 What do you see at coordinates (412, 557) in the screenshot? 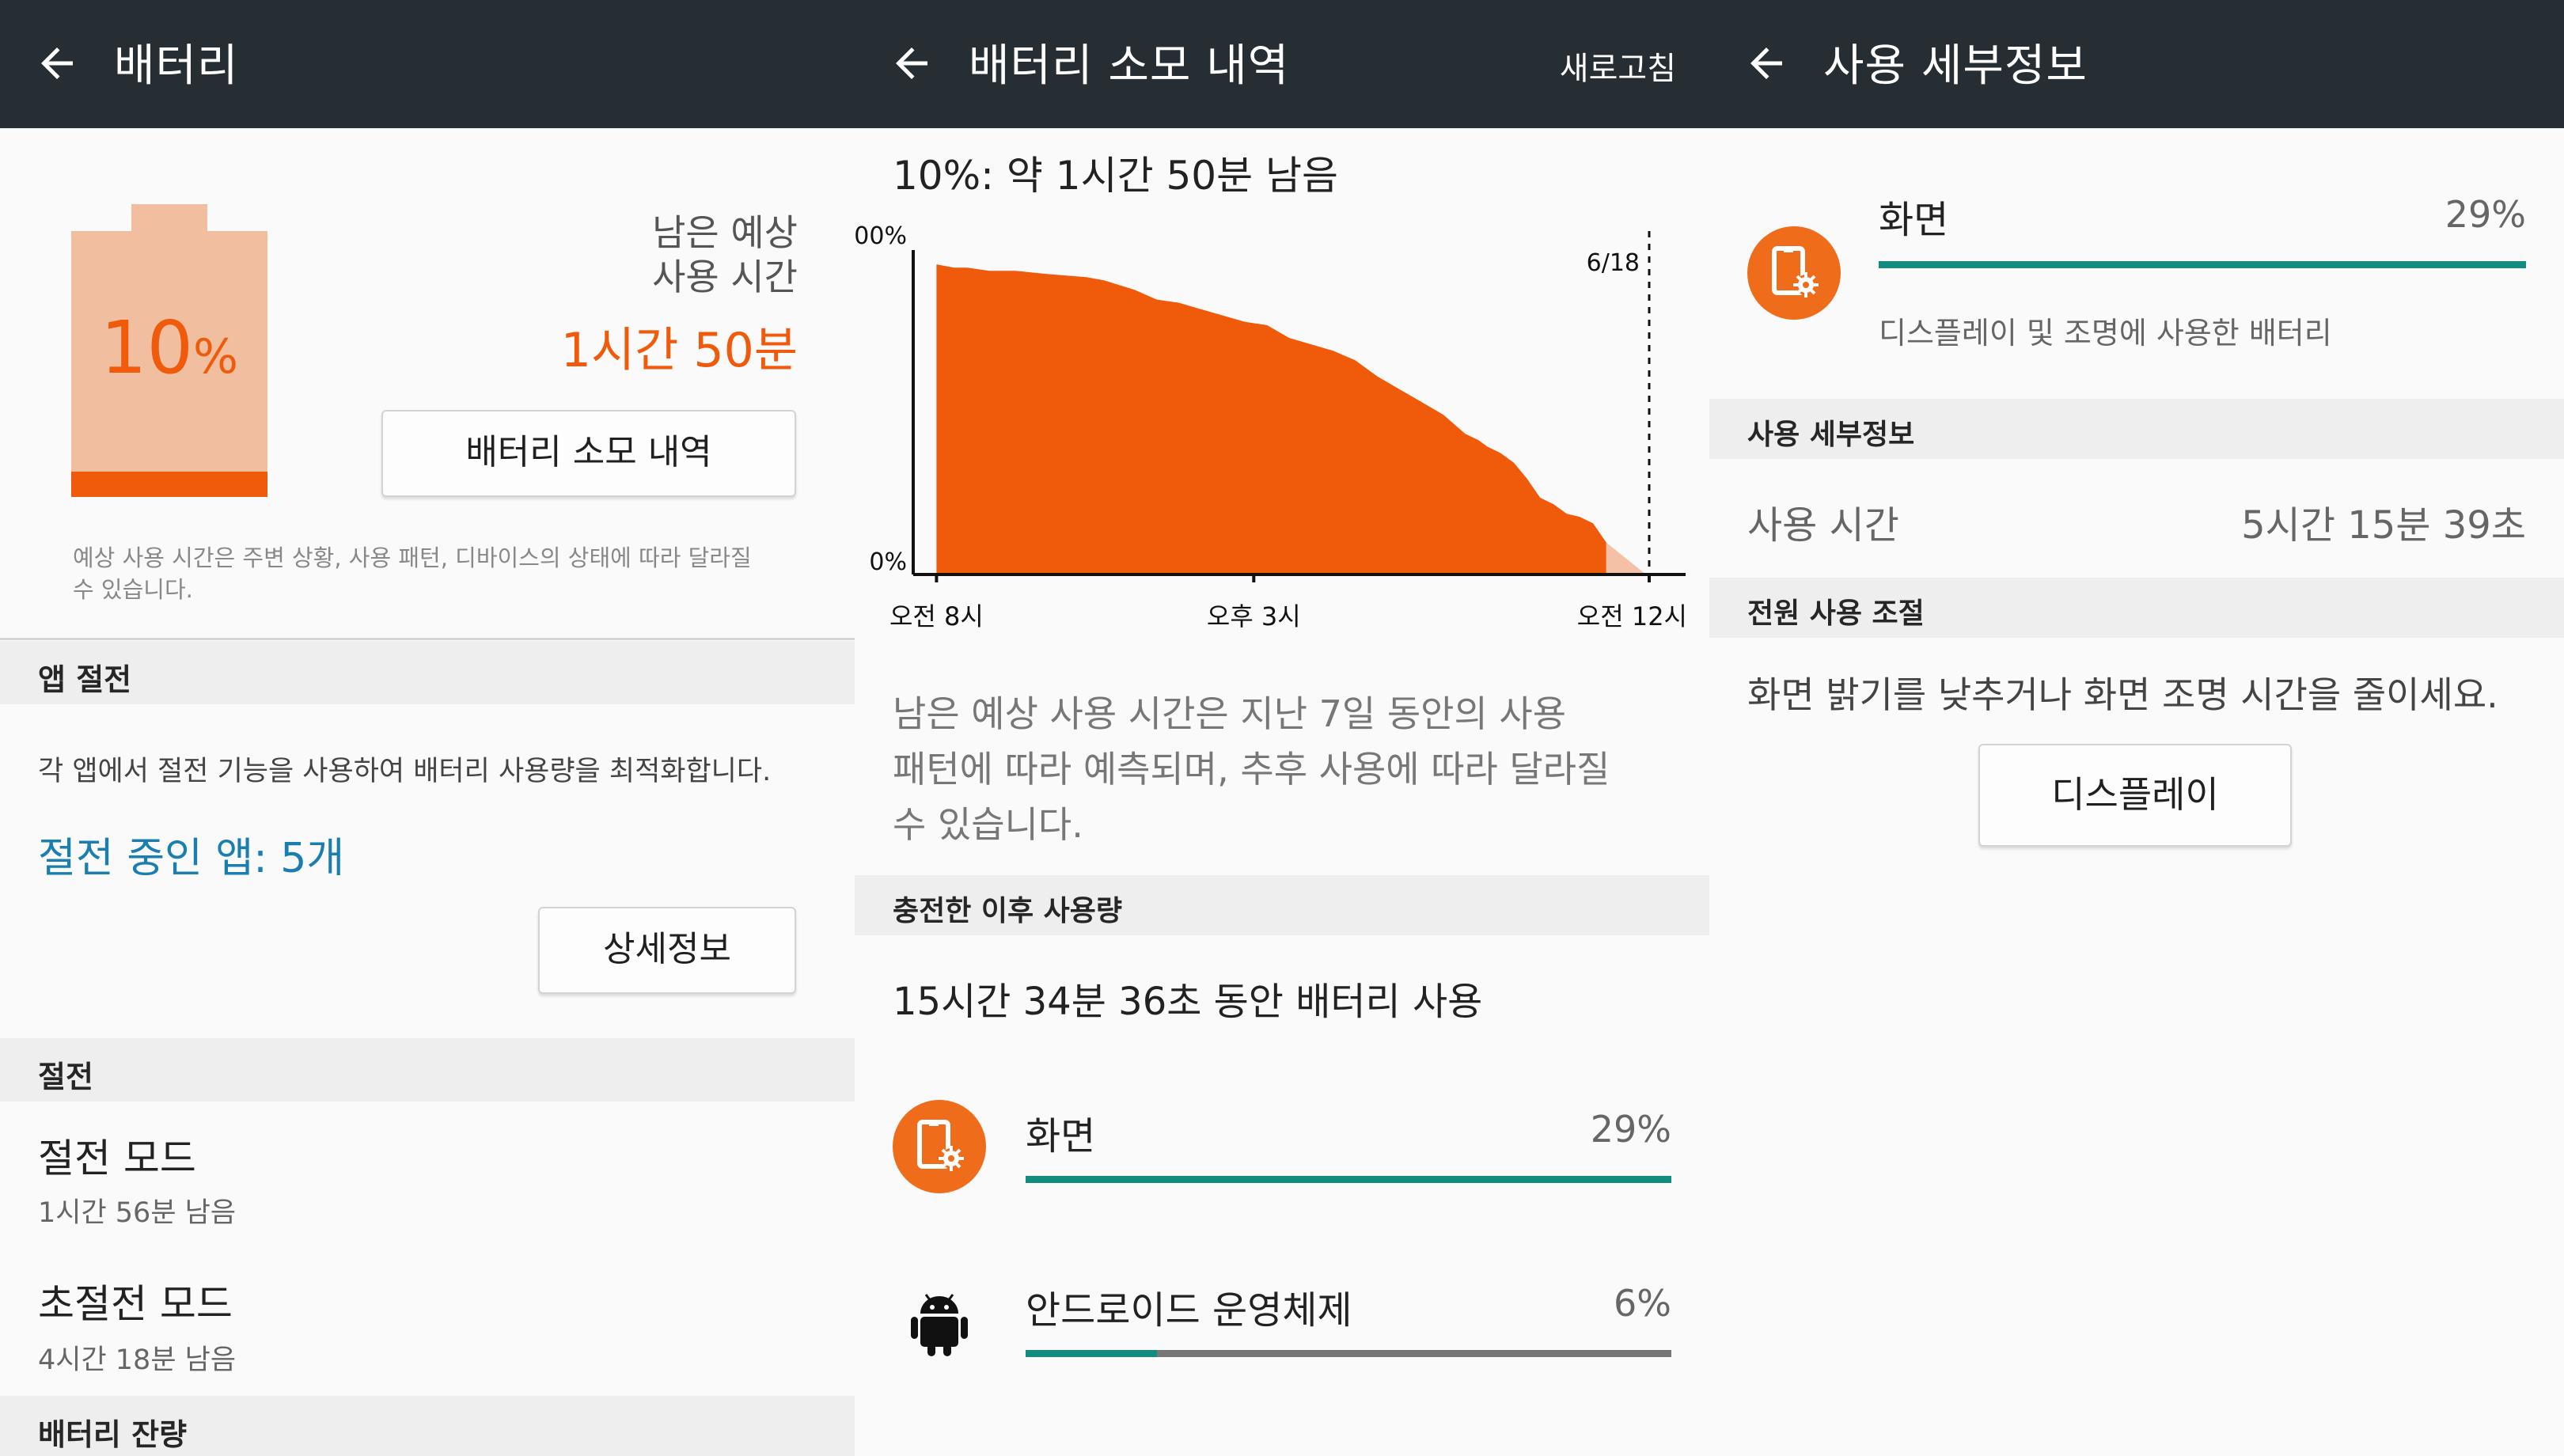
I see `disclaimer-line1: 예상 사용 시간은 주변 상황, 사용 패턴, 디바이스의 상태에 따라 달라질` at bounding box center [412, 557].